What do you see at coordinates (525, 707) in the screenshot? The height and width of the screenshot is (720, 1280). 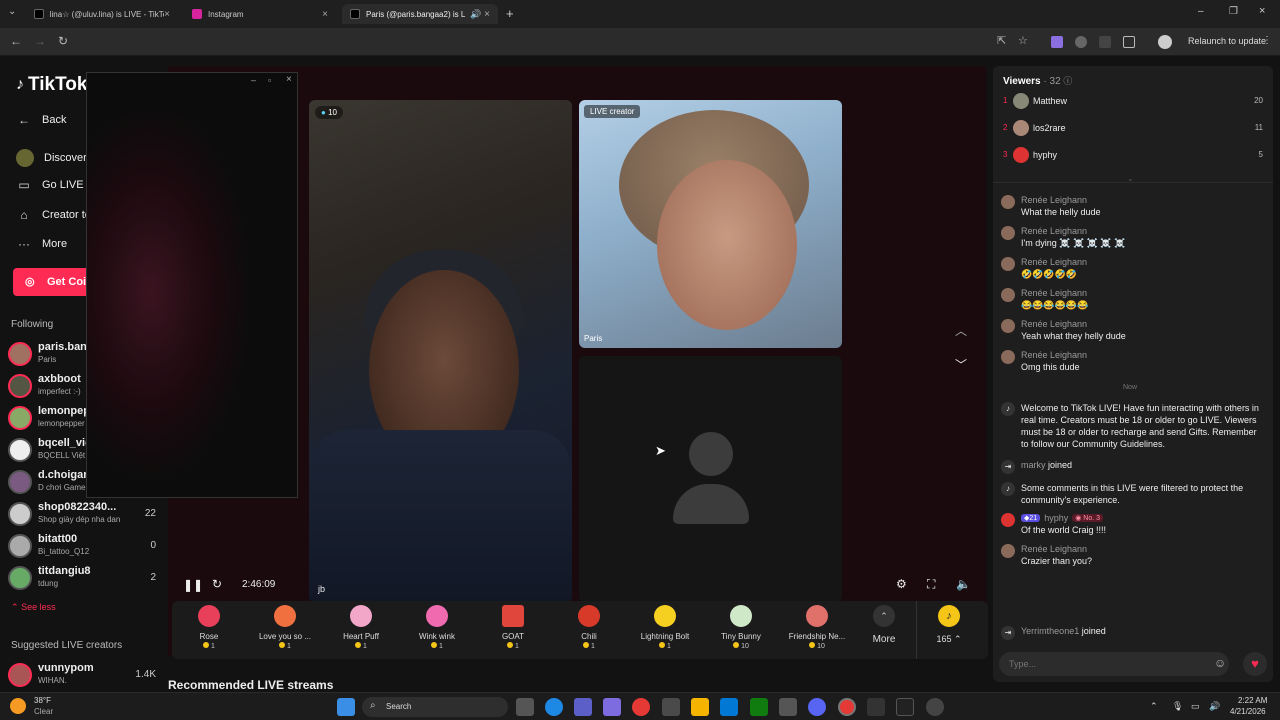 I see `task-view-icon` at bounding box center [525, 707].